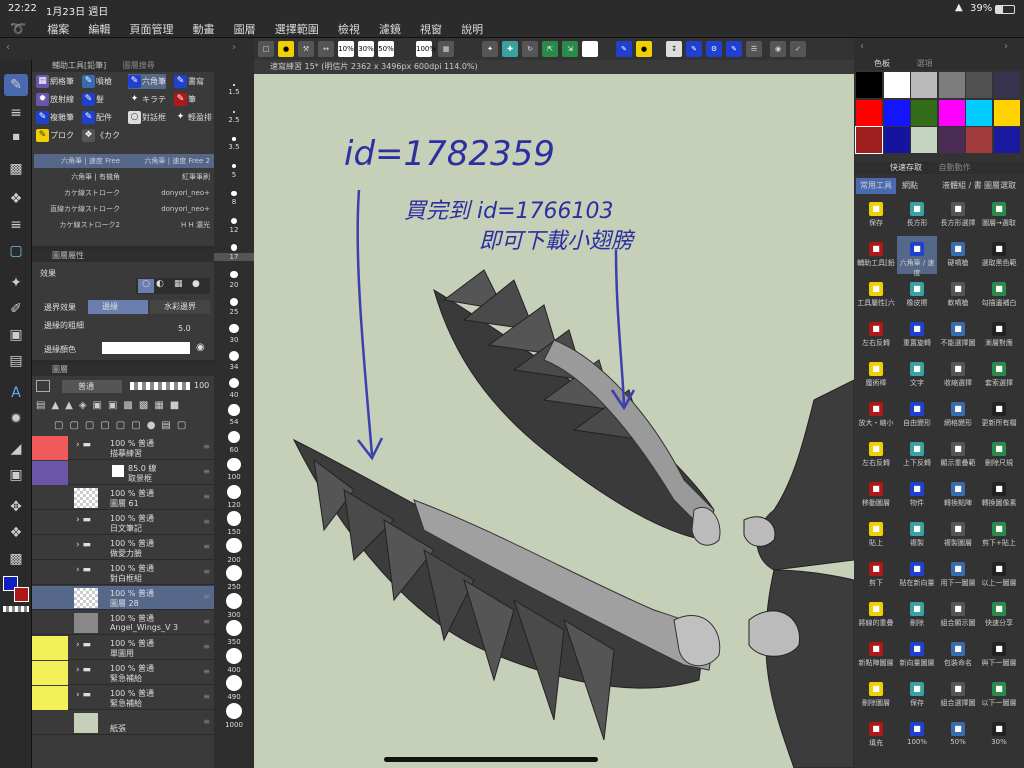 The width and height of the screenshot is (1024, 768). I want to click on background-color, so click(21, 594).